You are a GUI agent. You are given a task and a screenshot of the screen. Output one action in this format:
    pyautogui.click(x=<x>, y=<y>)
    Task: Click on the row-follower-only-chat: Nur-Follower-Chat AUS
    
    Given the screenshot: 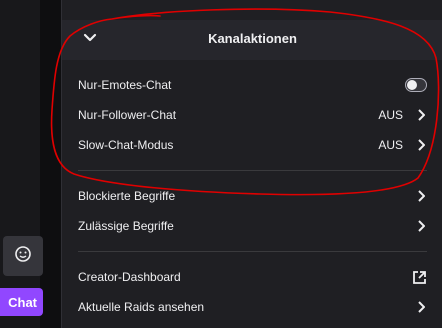 What is the action you would take?
    pyautogui.click(x=252, y=115)
    